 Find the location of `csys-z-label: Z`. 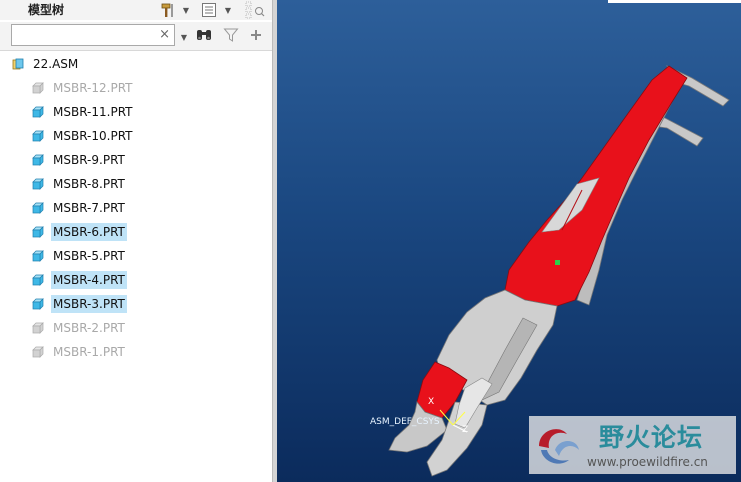

csys-z-label: Z is located at coordinates (465, 430).